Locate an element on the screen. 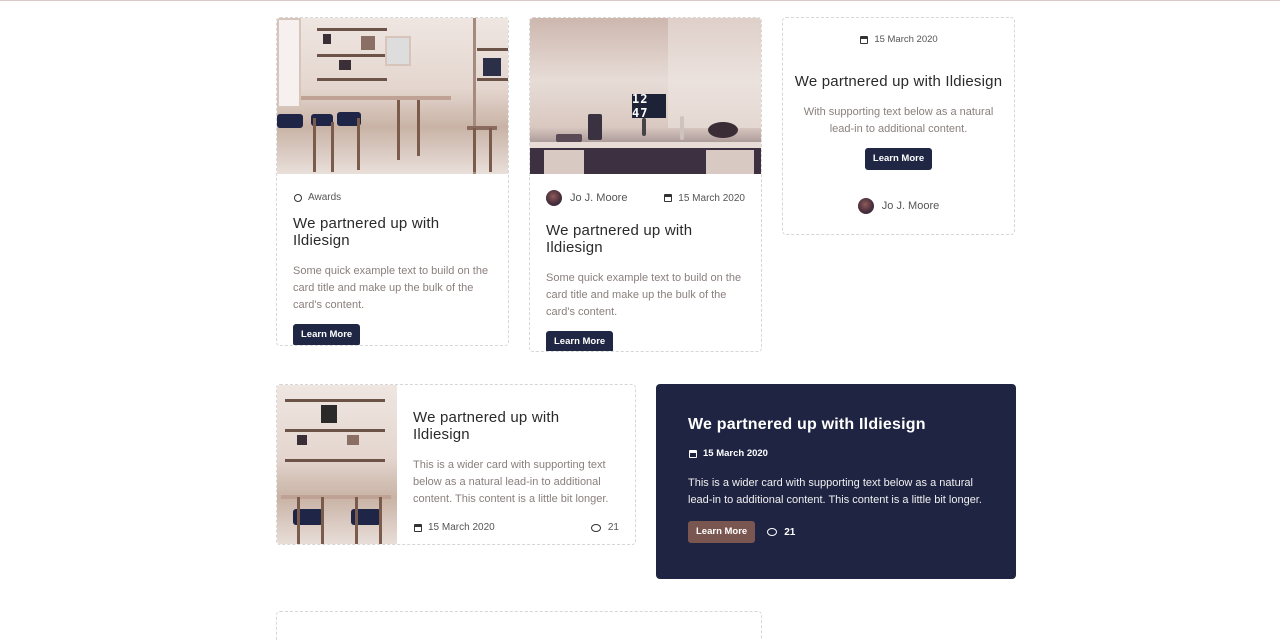 This screenshot has height=640, width=1280. card-image-studio is located at coordinates (392, 96).